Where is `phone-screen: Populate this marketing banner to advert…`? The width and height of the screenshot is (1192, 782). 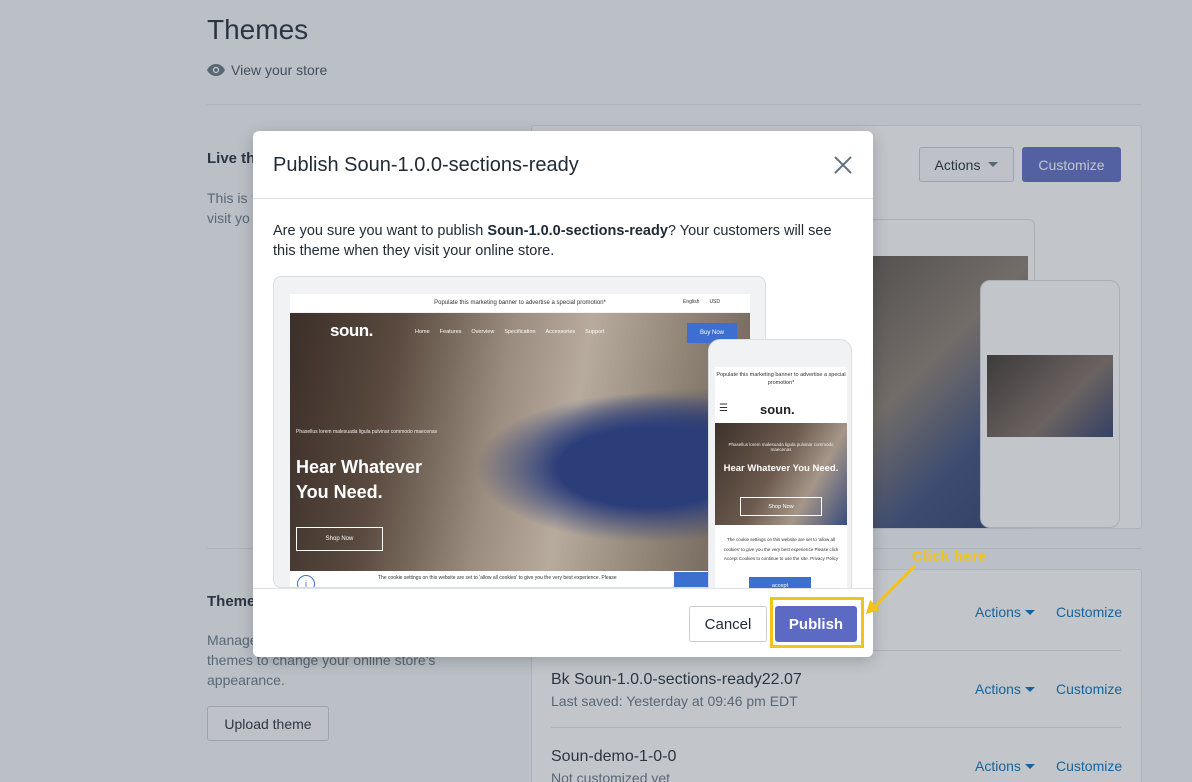
phone-screen: Populate this marketing banner to advert… is located at coordinates (781, 482).